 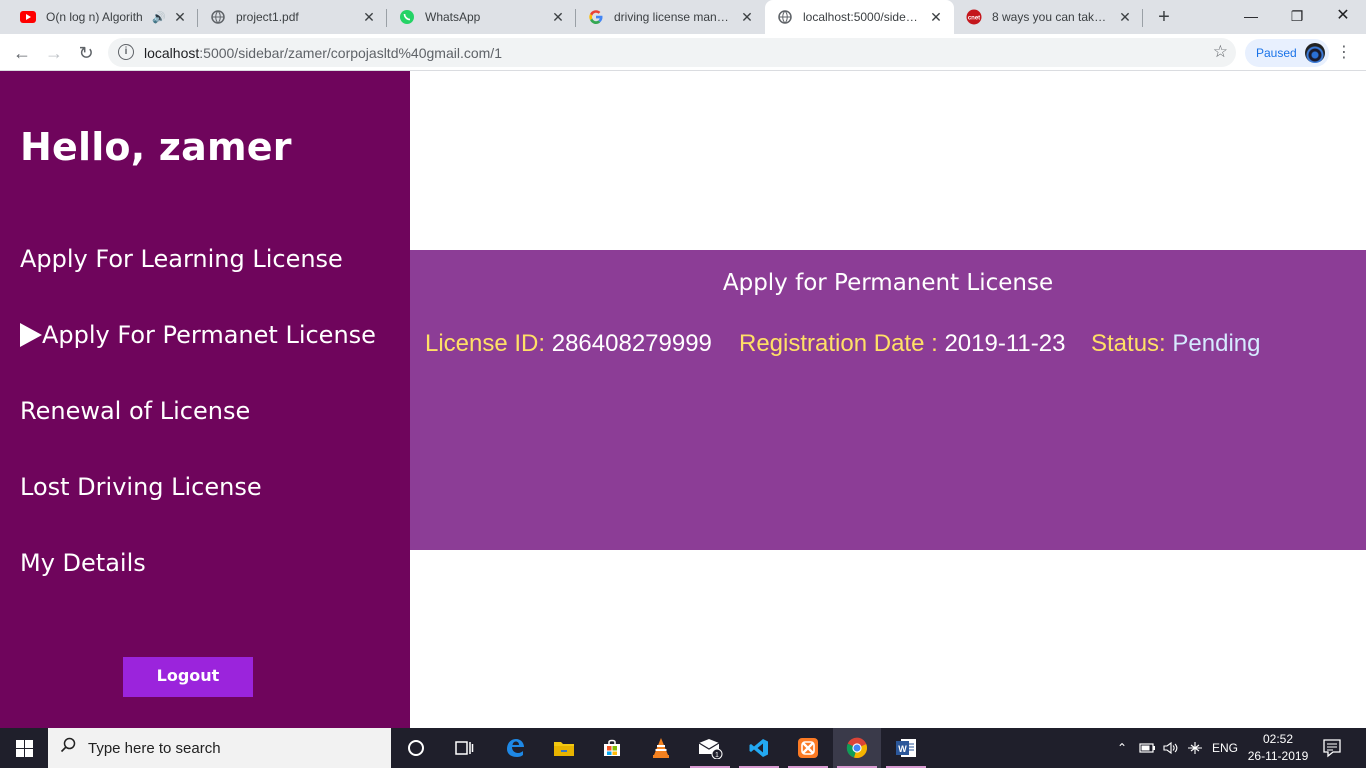 I want to click on registration-date-label: Registration Date :, so click(x=838, y=343).